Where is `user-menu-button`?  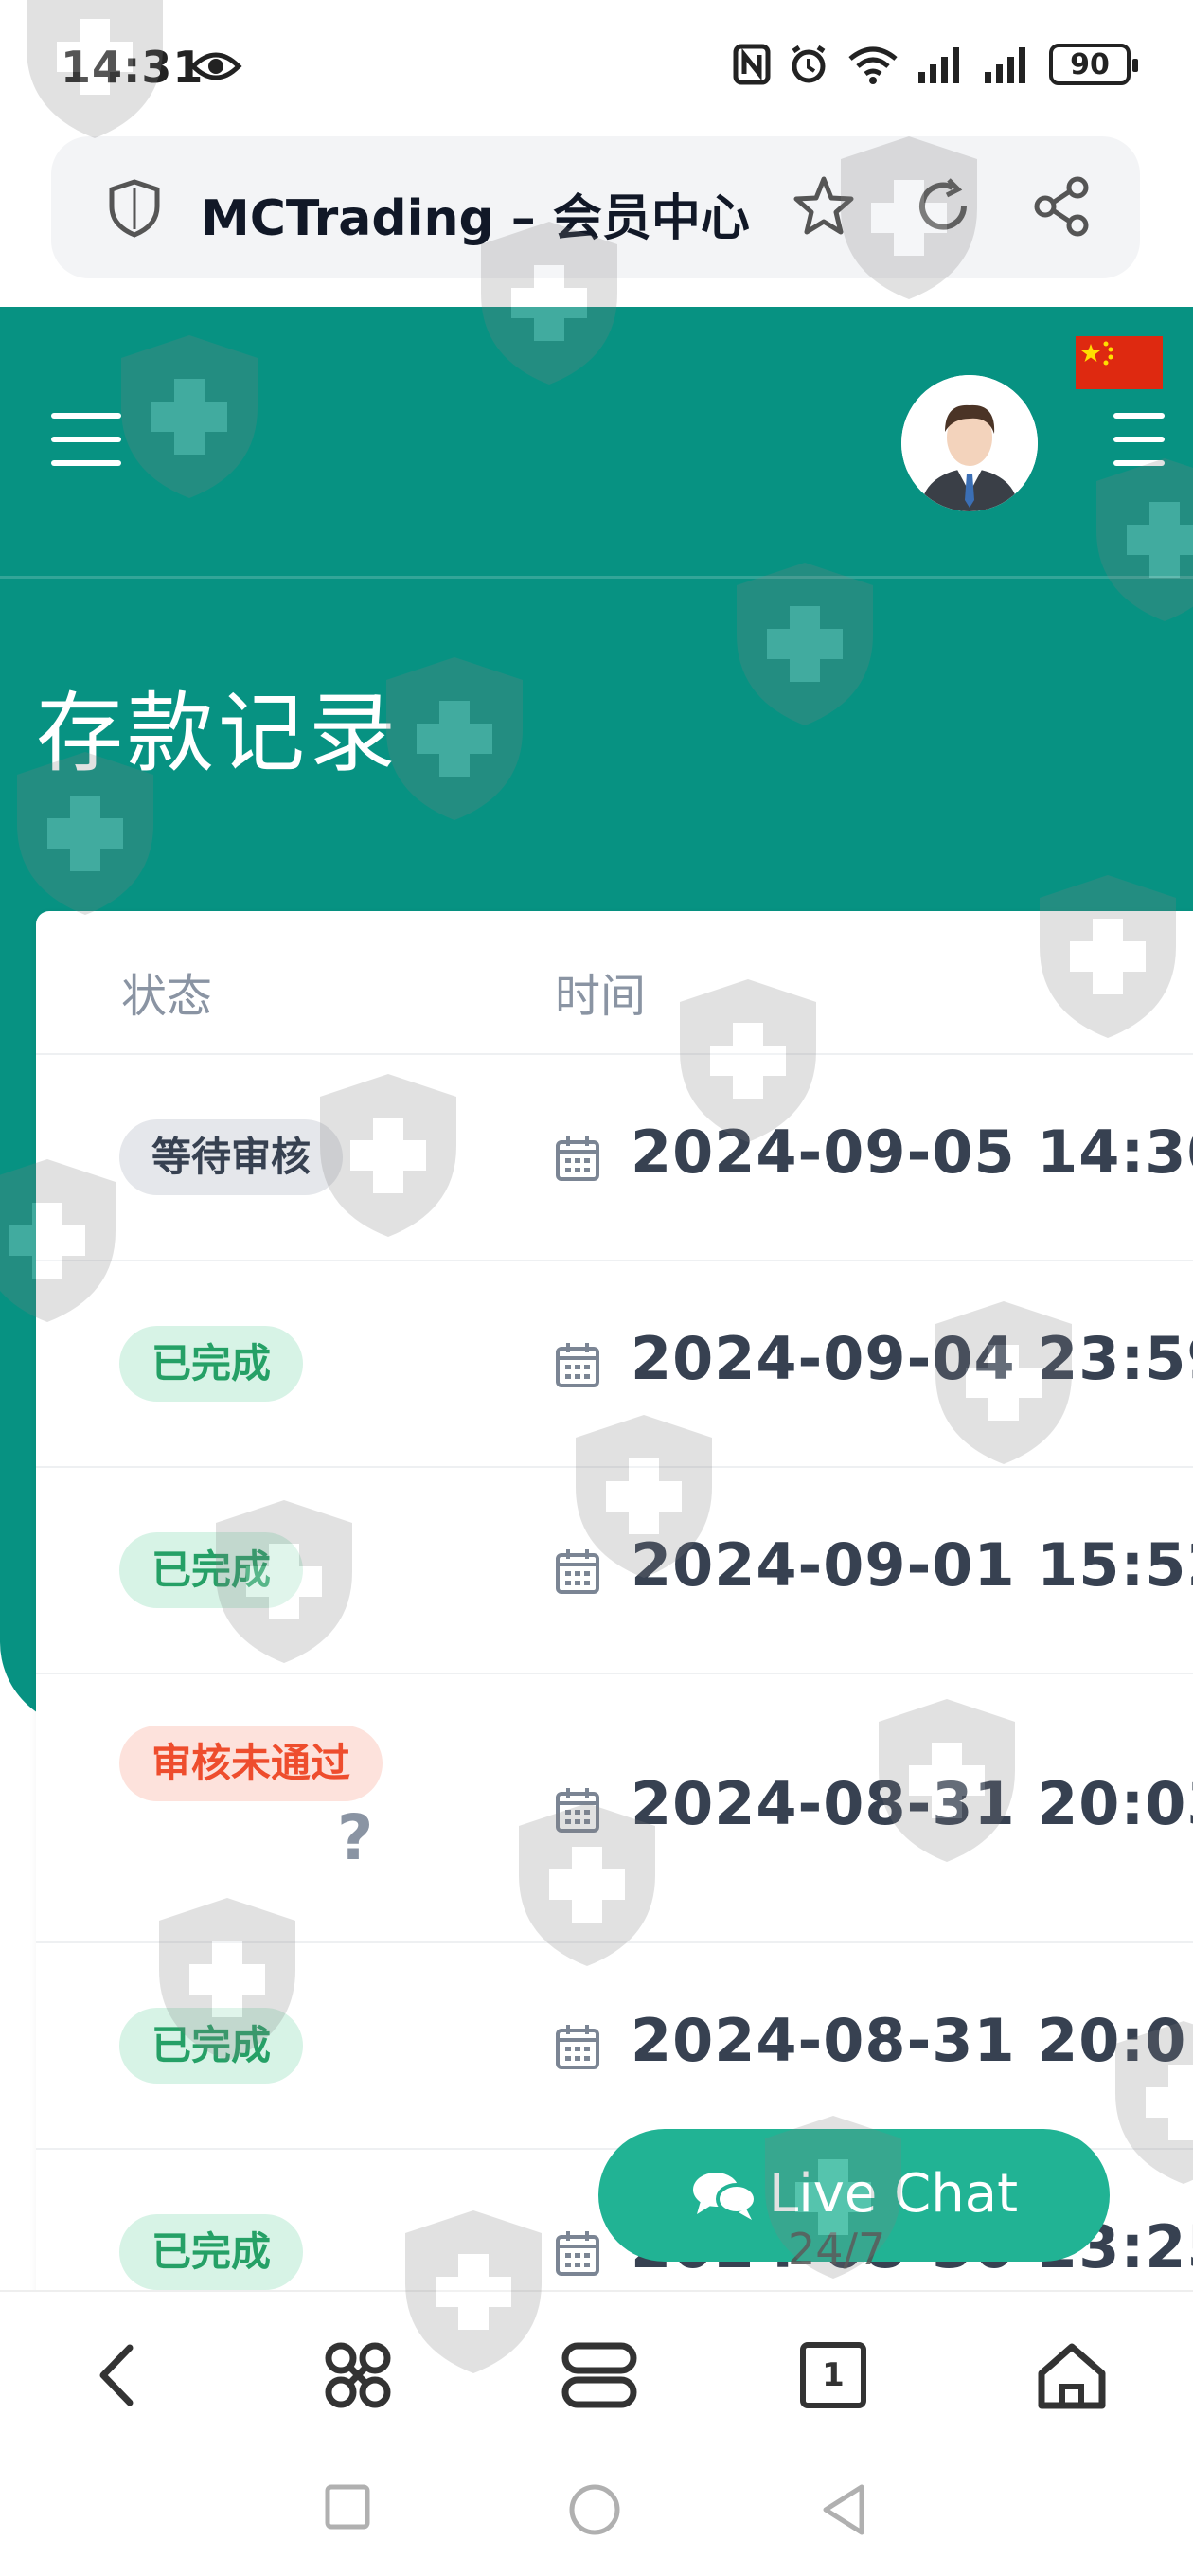 user-menu-button is located at coordinates (1139, 440).